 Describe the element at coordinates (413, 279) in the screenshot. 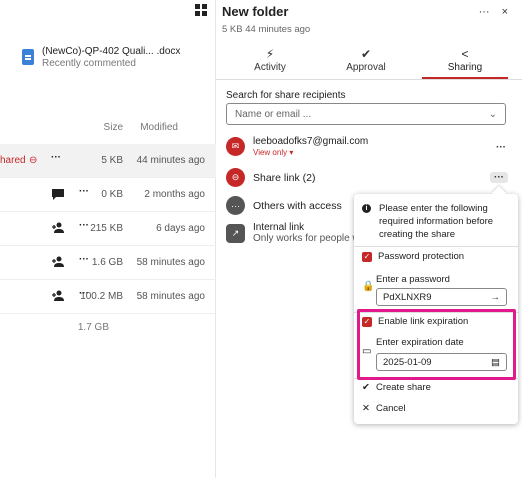

I see `password-label: Enter a password` at that location.